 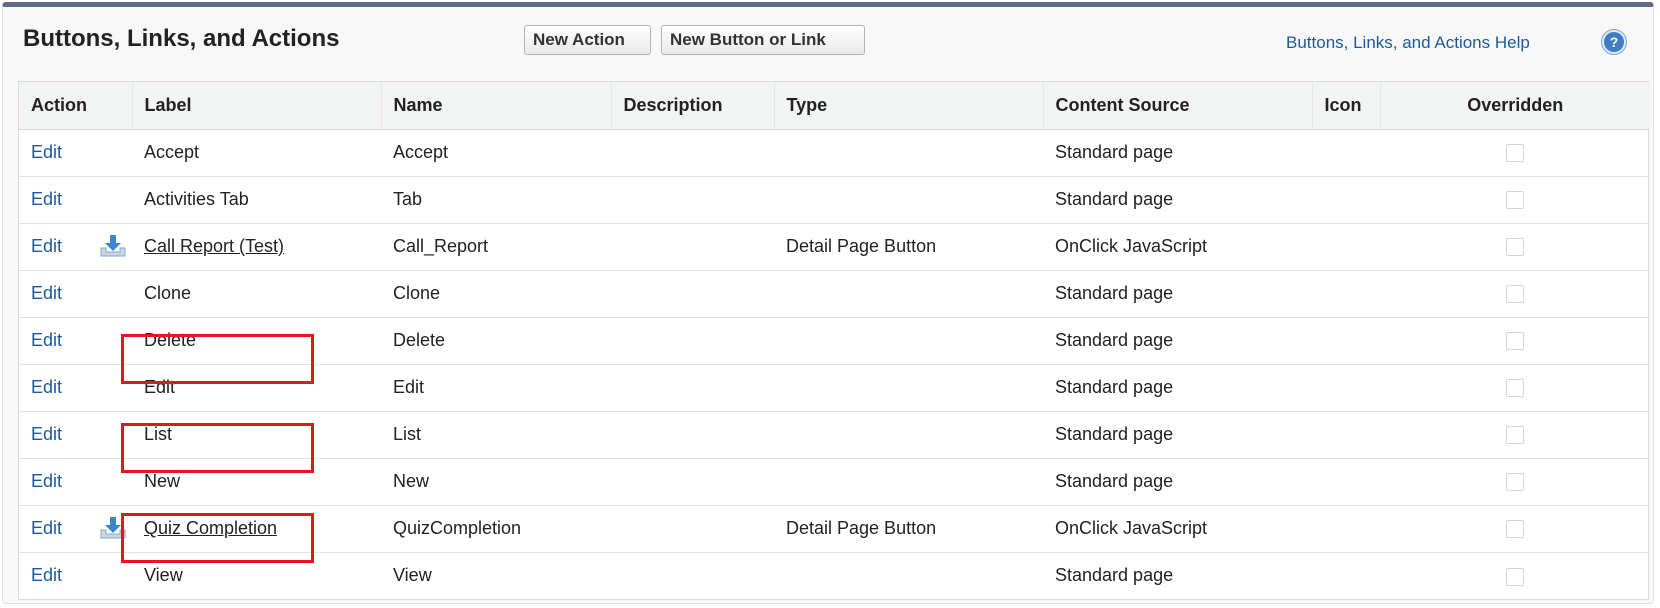 I want to click on table-cell: Delete, so click(x=496, y=341).